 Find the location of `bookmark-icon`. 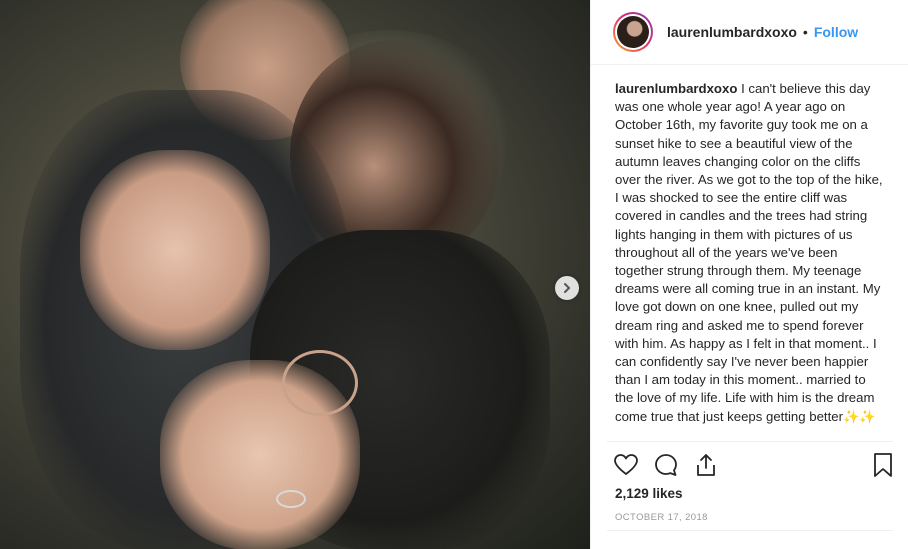

bookmark-icon is located at coordinates (883, 465).